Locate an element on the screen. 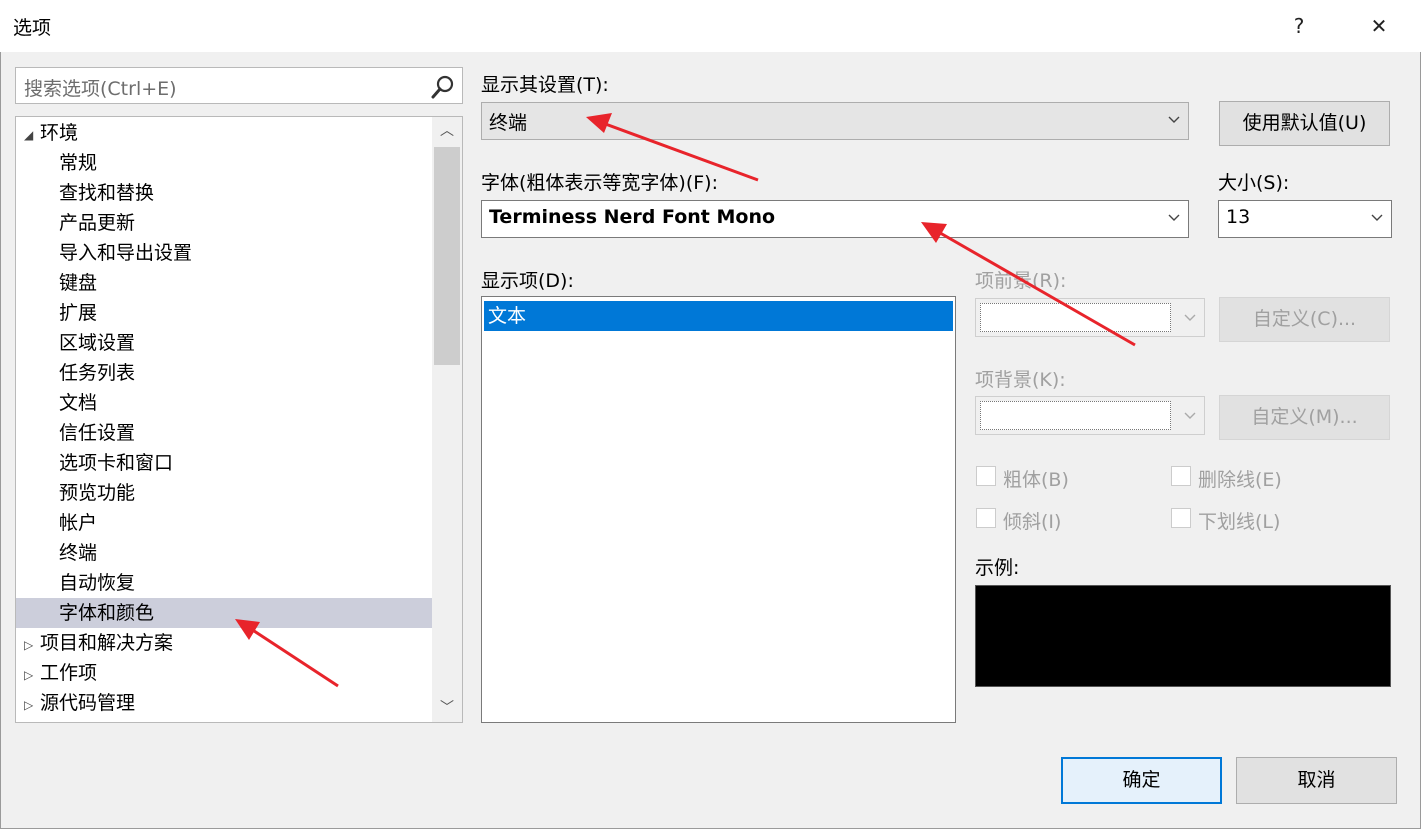 The image size is (1421, 829). show-settings-label: 显示其设置(T): is located at coordinates (545, 85).